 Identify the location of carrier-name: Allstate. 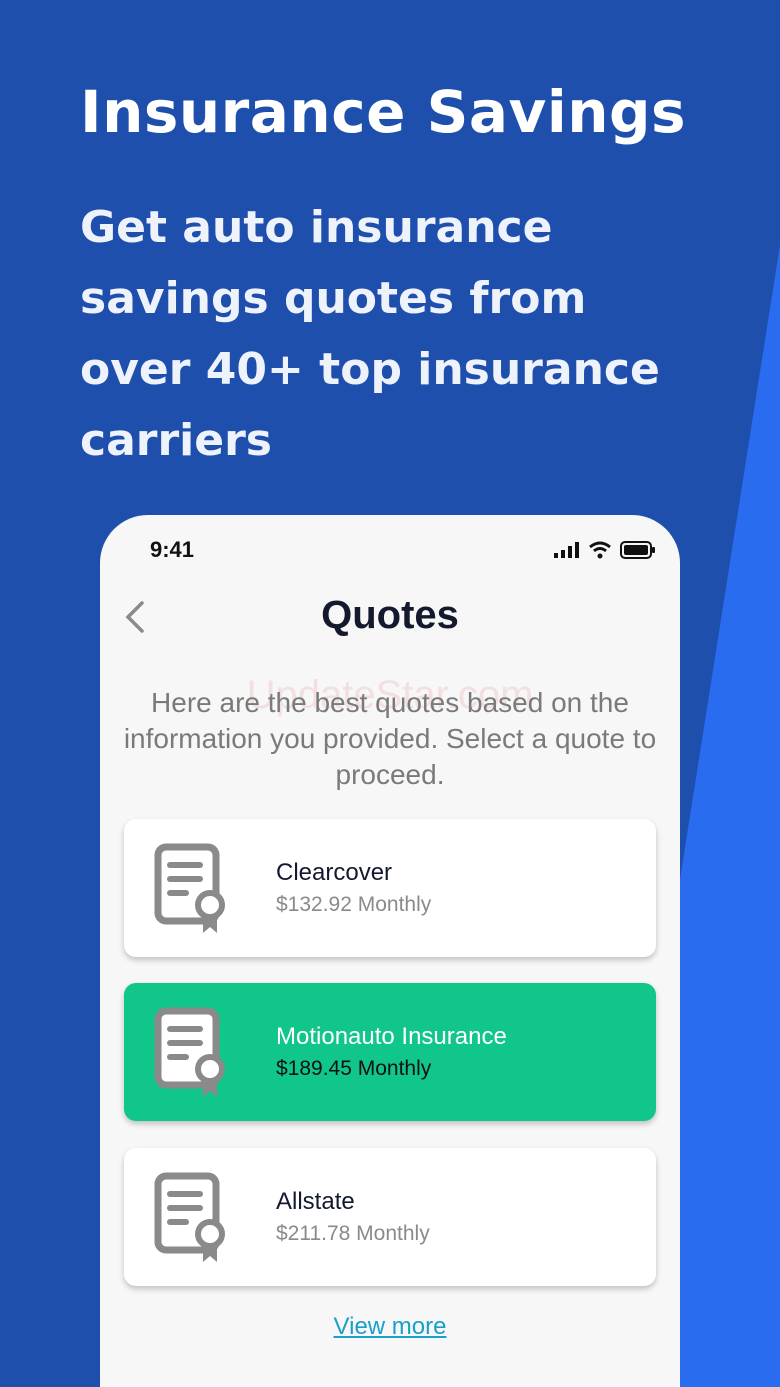
(315, 1201).